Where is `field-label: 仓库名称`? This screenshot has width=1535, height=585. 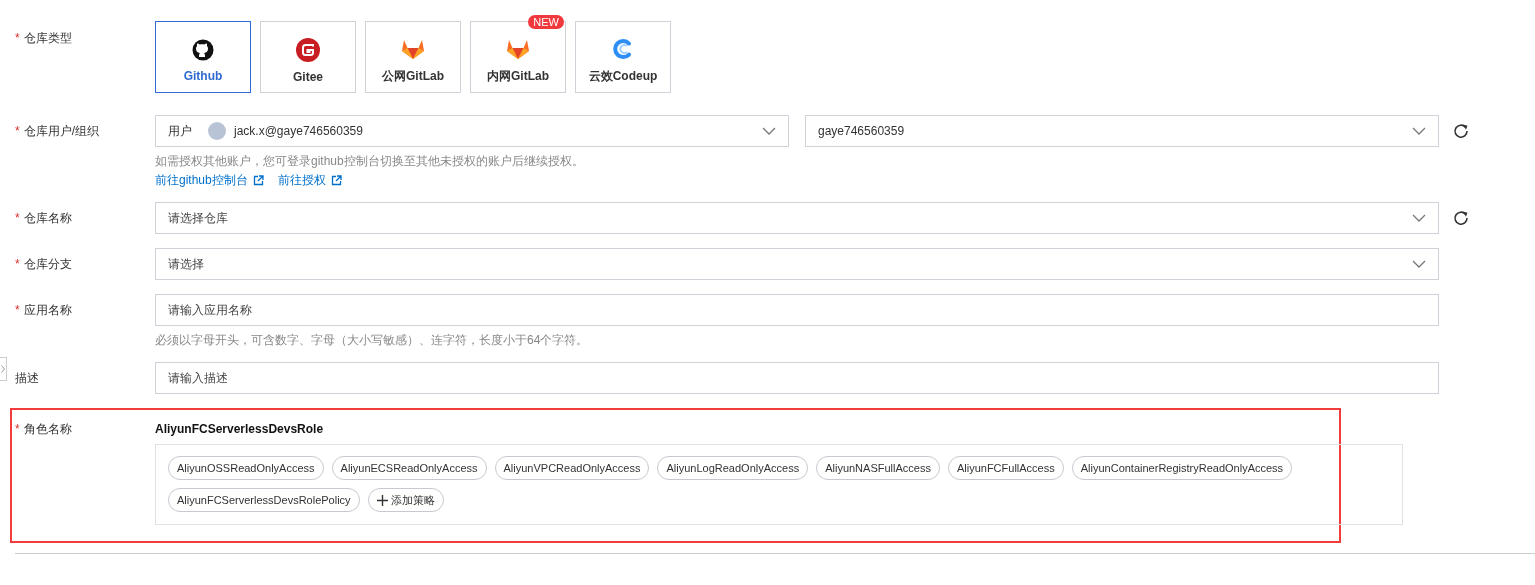
field-label: 仓库名称 is located at coordinates (47, 218).